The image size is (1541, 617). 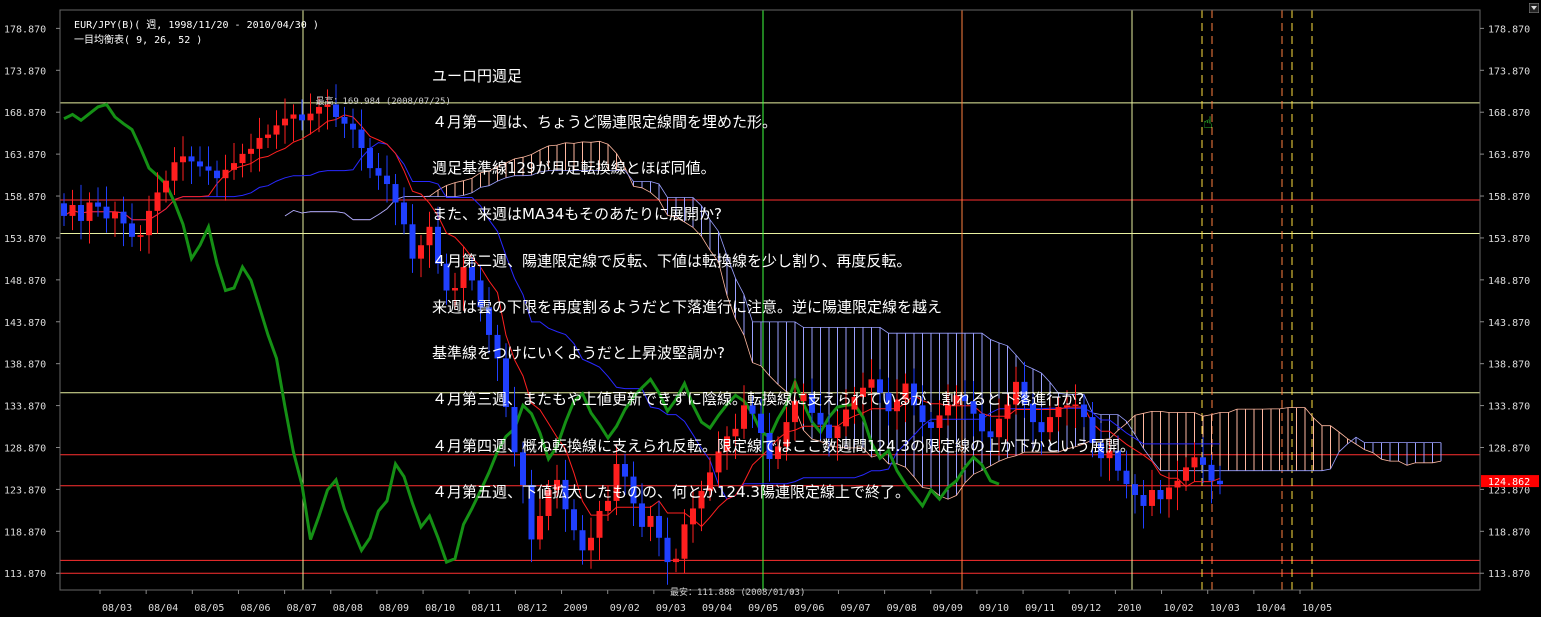 I want to click on note-line: 来週は雲の下限を再度割るようだと下落進行に注意。逆に陽連限定線を越え, so click(x=687, y=306).